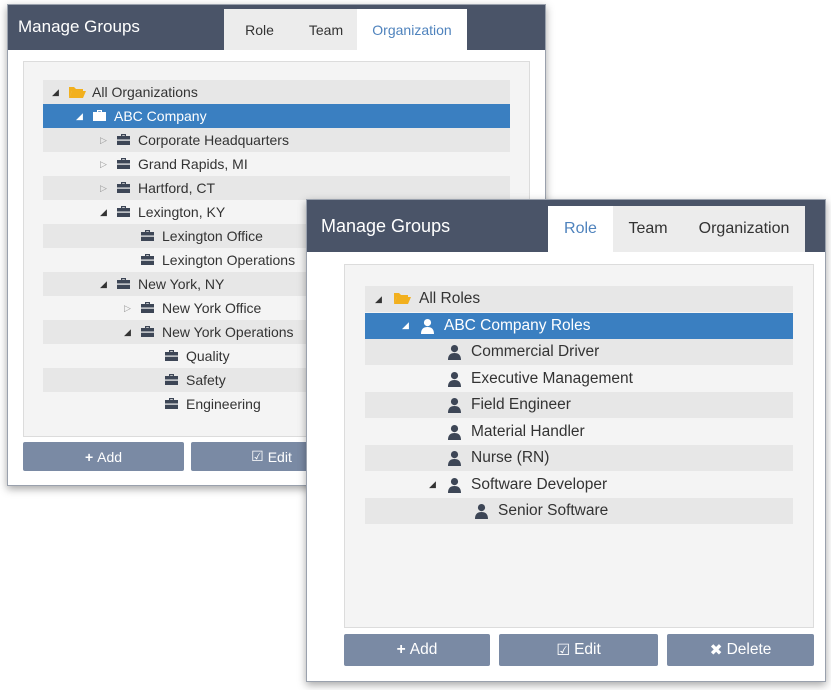 The height and width of the screenshot is (690, 831). Describe the element at coordinates (212, 308) in the screenshot. I see `tree-node-label: New York Office` at that location.